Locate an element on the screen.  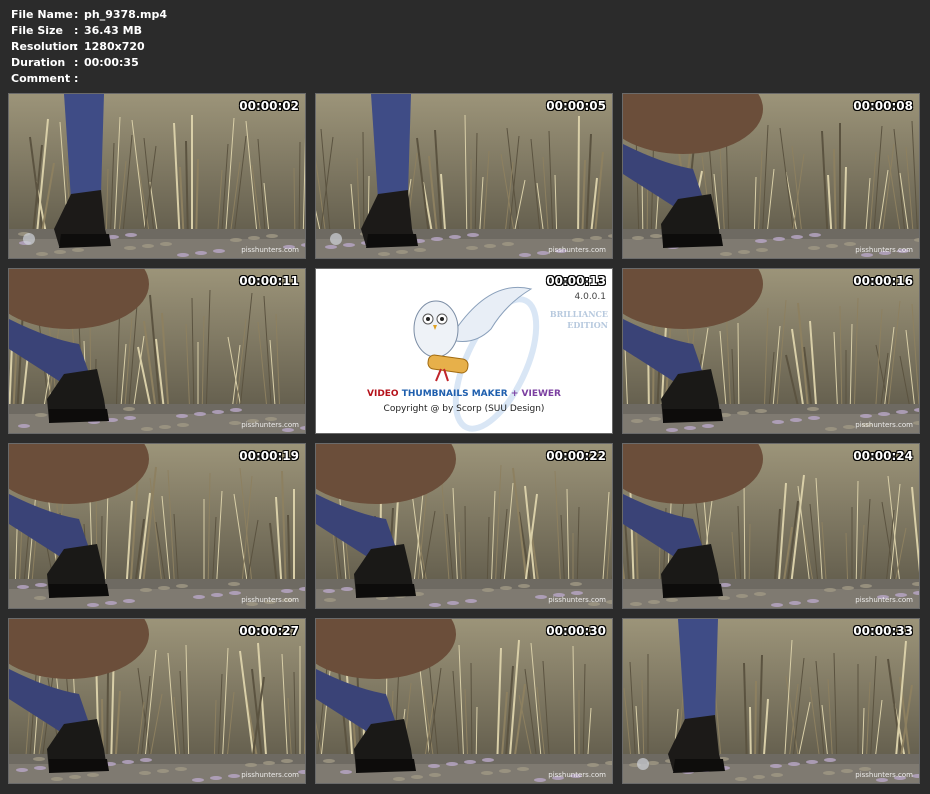
video-thumbnail: pisshunters.com 00:00:16 is located at coordinates (771, 351).